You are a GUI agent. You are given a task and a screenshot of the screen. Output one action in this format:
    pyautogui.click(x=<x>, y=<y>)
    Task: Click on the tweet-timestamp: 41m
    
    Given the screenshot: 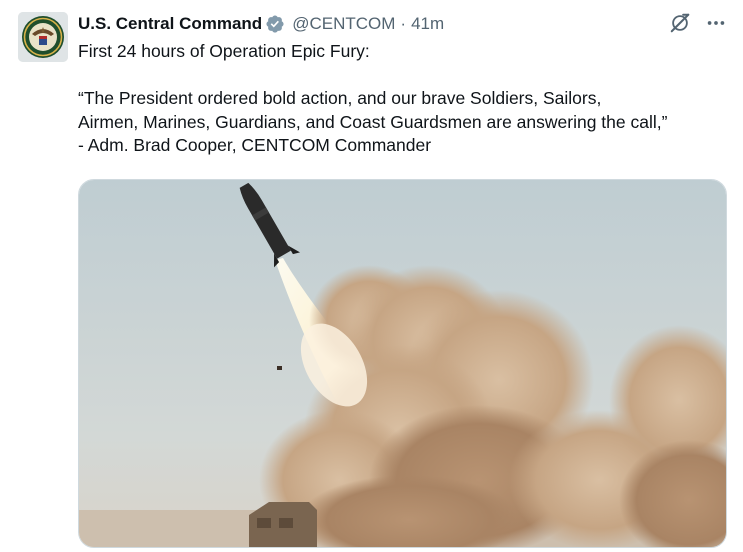 What is the action you would take?
    pyautogui.click(x=427, y=24)
    